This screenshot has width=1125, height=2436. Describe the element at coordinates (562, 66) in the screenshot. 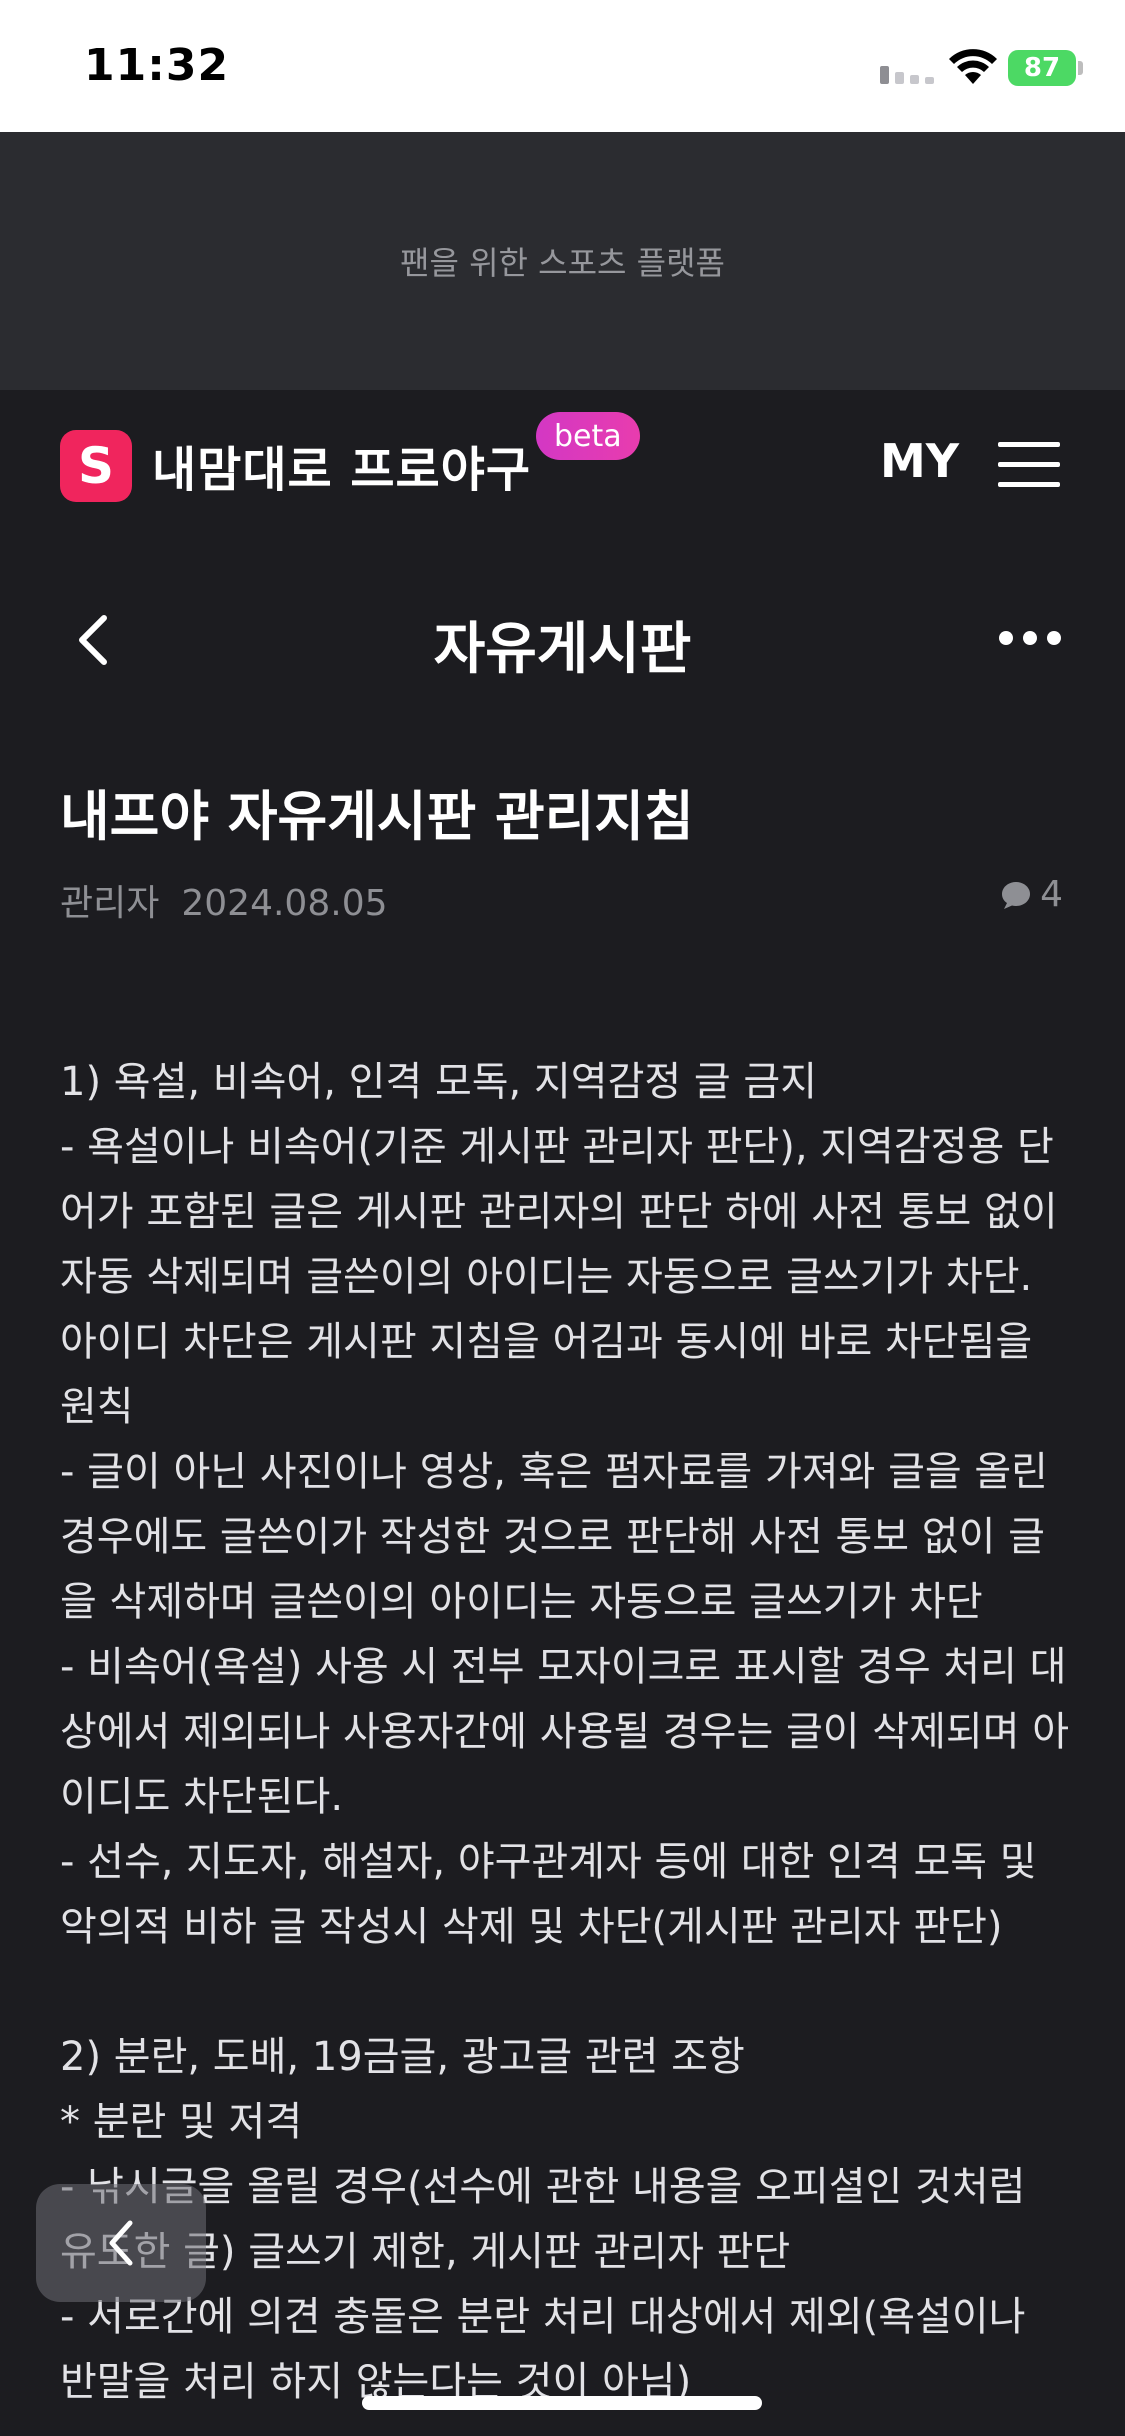

I see `status-bar: 11:32 87` at that location.